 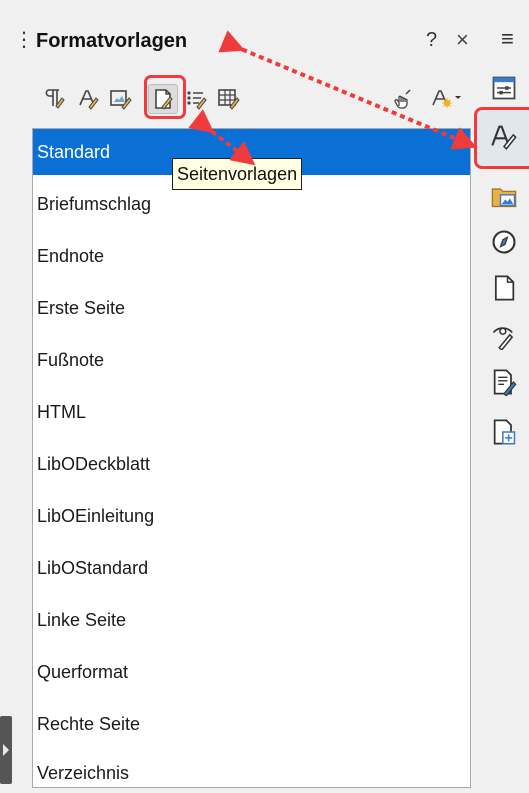 I want to click on drag-grip-icon: ⋮, so click(x=24, y=40).